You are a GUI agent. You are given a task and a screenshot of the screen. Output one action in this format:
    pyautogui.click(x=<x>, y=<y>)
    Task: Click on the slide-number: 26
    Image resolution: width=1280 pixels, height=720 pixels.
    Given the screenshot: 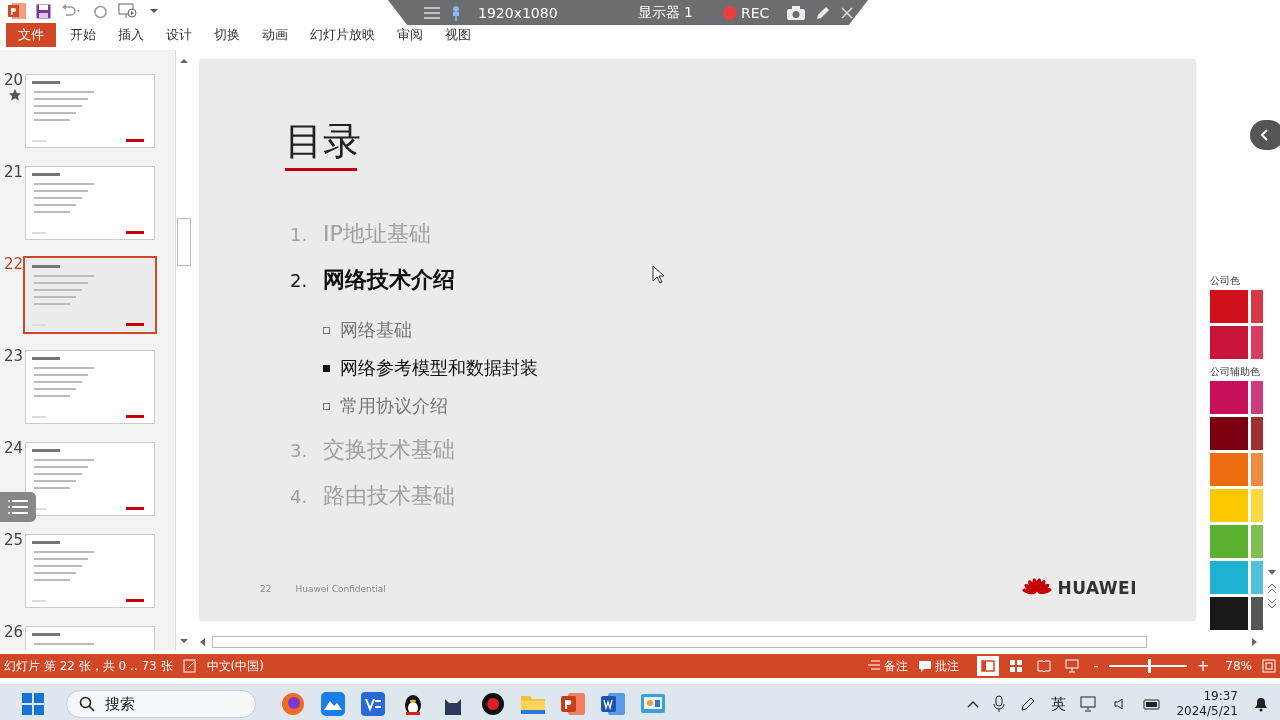 What is the action you would take?
    pyautogui.click(x=14, y=633)
    